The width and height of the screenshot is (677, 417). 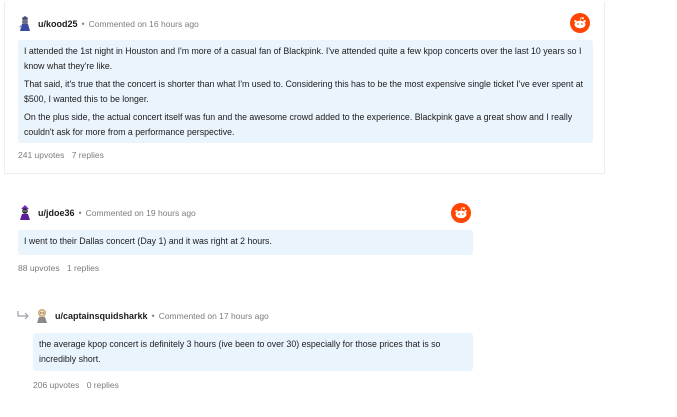 What do you see at coordinates (143, 24) in the screenshot?
I see `comment-time: Commented on 16 hours ago` at bounding box center [143, 24].